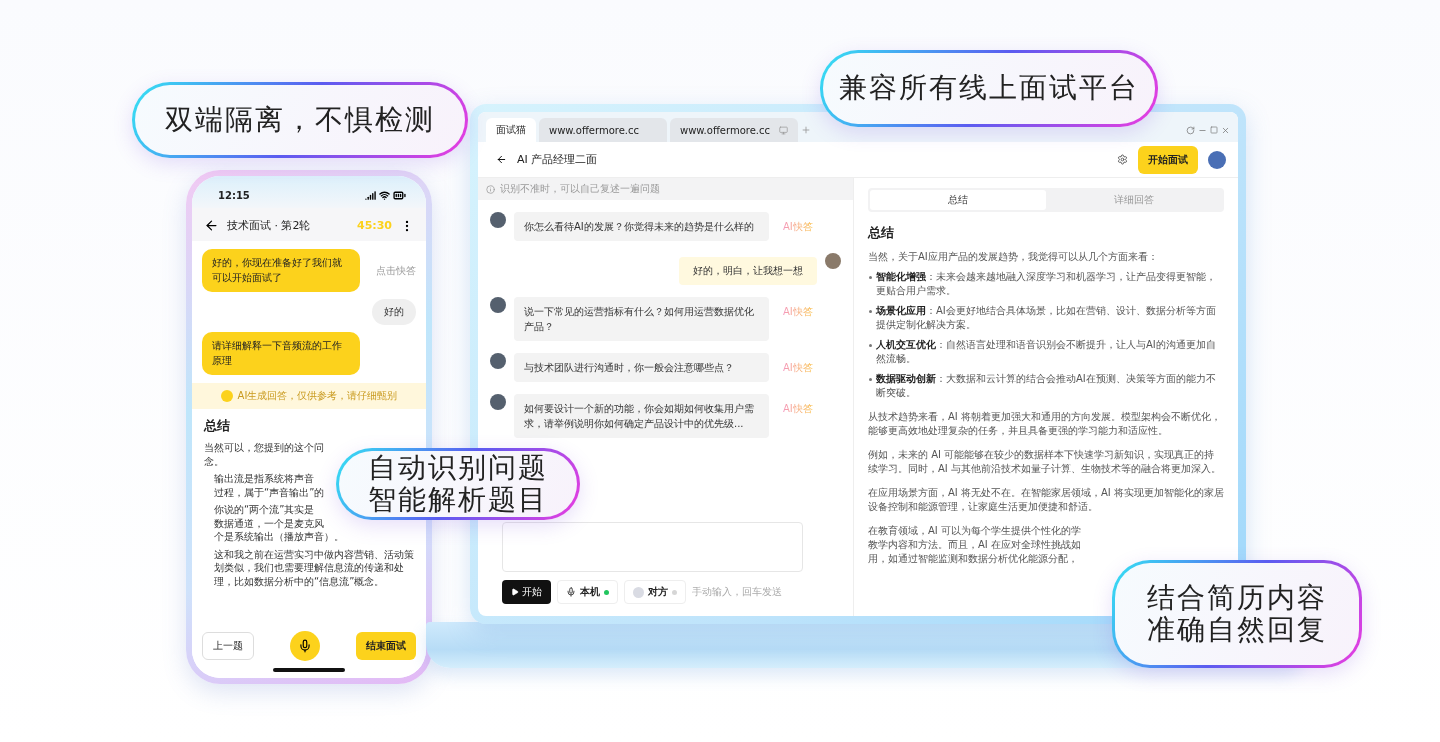  What do you see at coordinates (374, 225) in the screenshot?
I see `timer: 45:30` at bounding box center [374, 225].